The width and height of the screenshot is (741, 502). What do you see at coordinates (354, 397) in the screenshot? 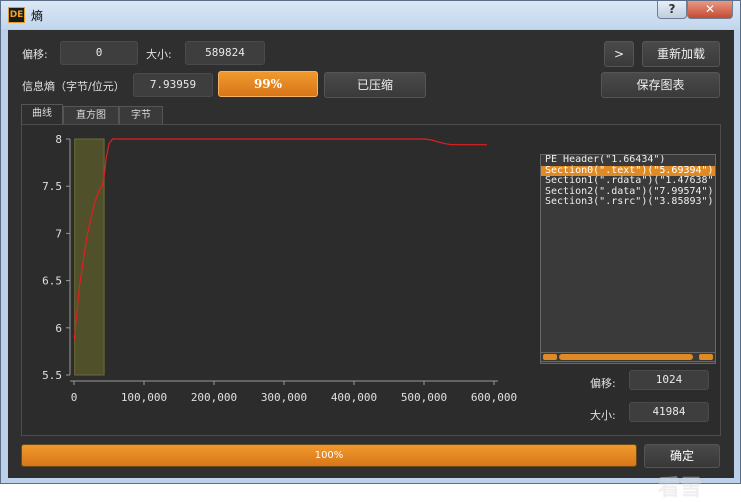
I see `x-tick-label: 400,000` at bounding box center [354, 397].